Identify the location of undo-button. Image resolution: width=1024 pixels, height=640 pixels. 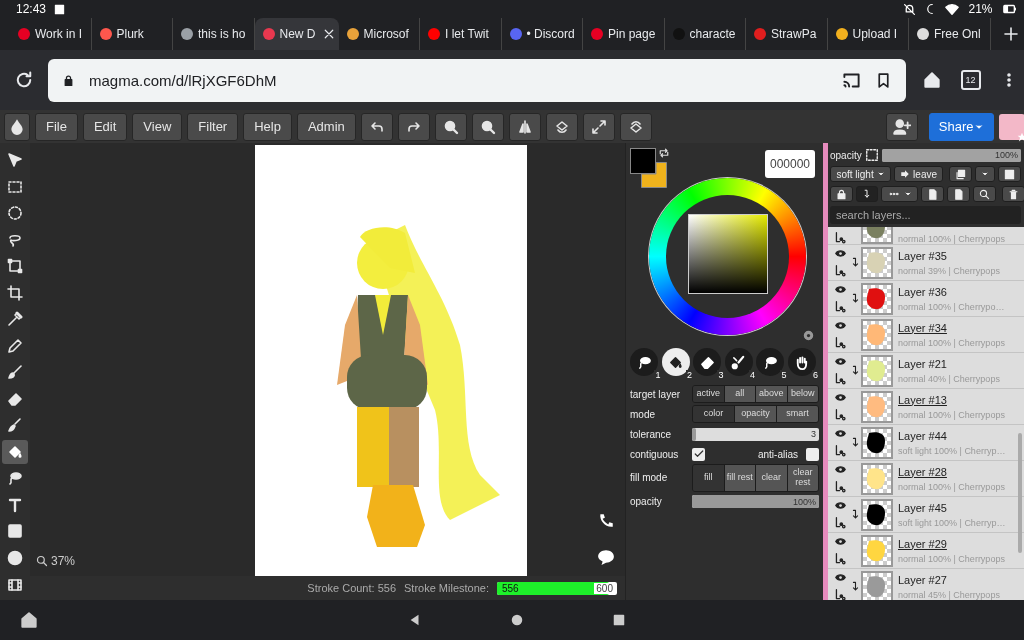
(376, 126).